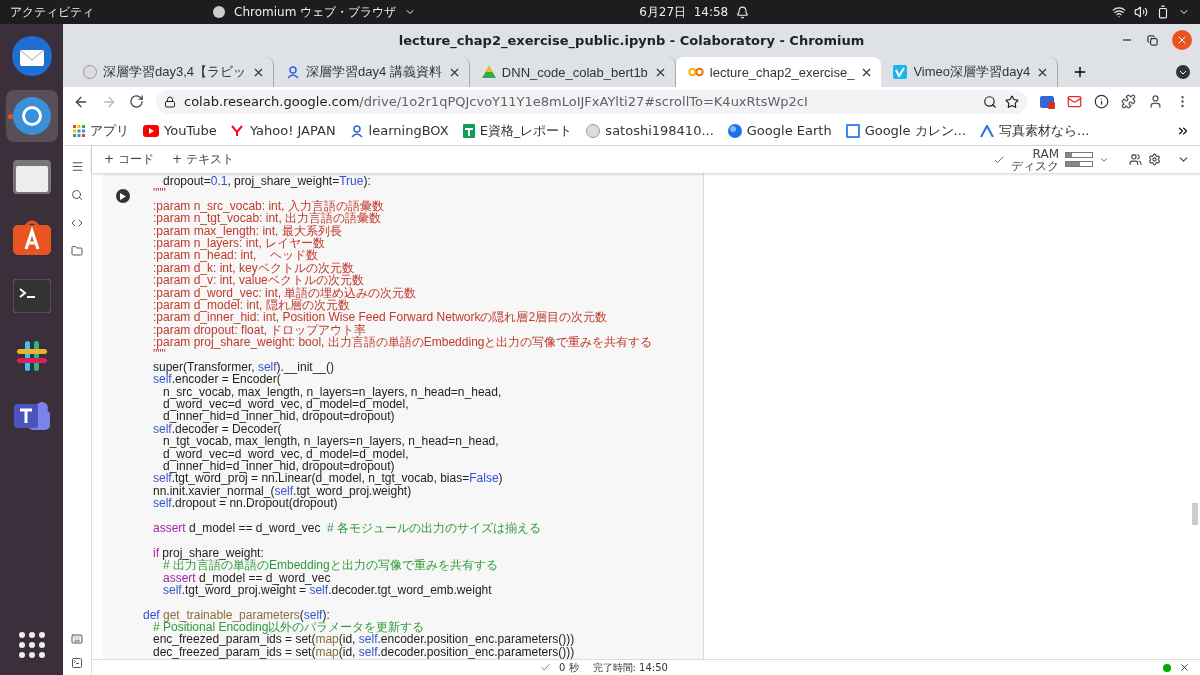 The height and width of the screenshot is (675, 1200). I want to click on code-icon, so click(77, 223).